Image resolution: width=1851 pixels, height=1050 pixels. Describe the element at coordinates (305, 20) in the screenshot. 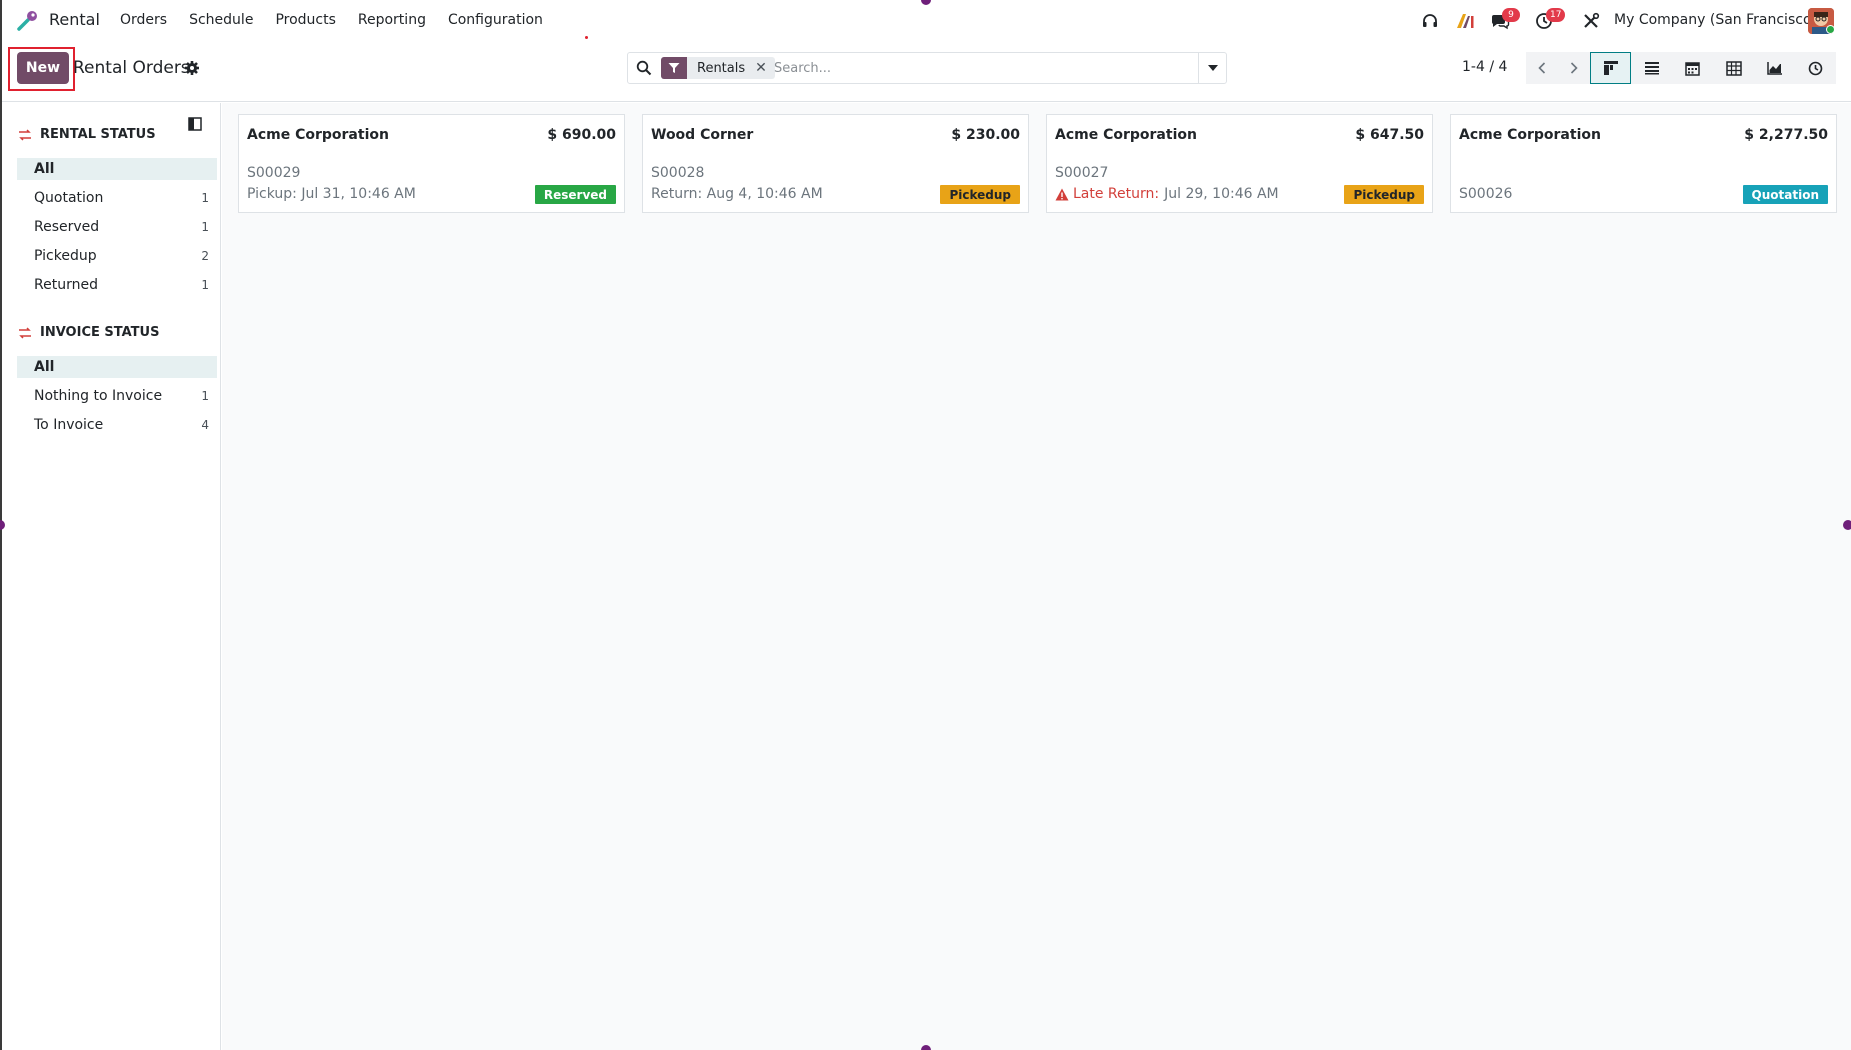

I see `menu-products: Products` at that location.